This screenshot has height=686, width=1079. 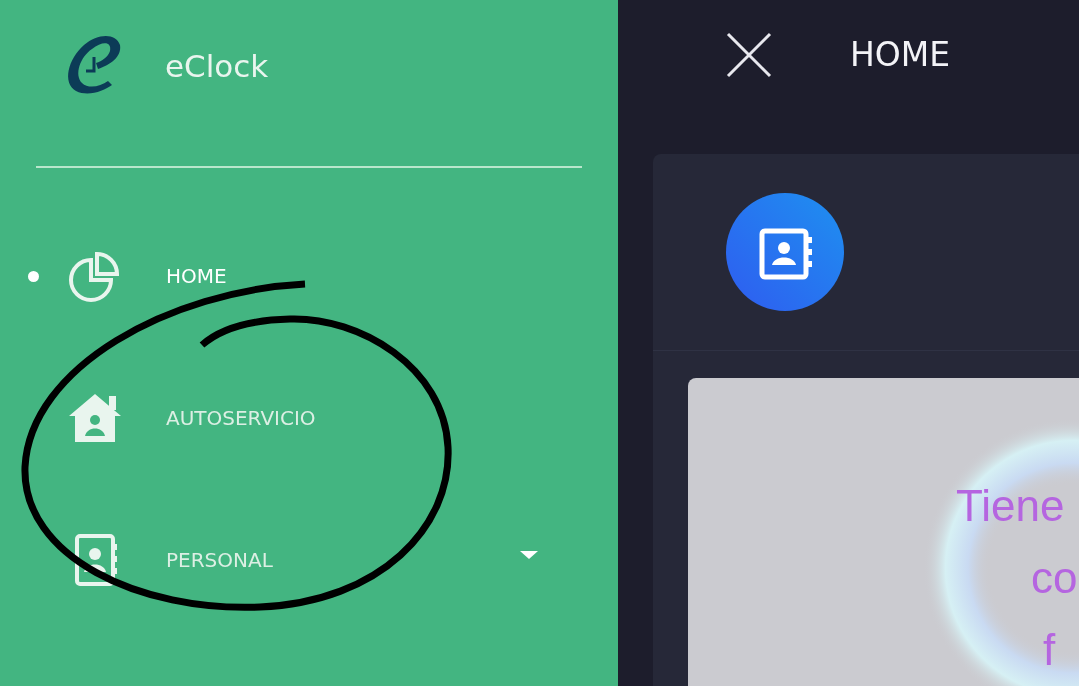 What do you see at coordinates (1011, 506) in the screenshot?
I see `card-text: Tiene` at bounding box center [1011, 506].